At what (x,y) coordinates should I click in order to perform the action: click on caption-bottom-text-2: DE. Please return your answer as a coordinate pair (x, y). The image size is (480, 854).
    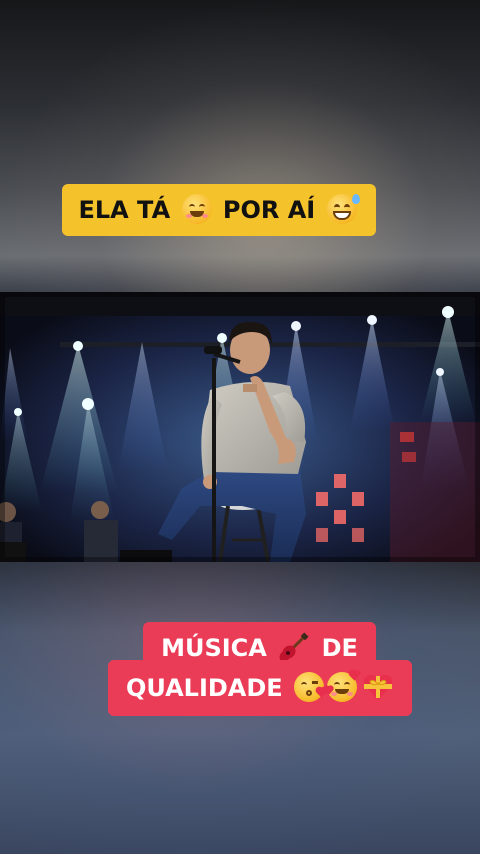
    Looking at the image, I should click on (339, 648).